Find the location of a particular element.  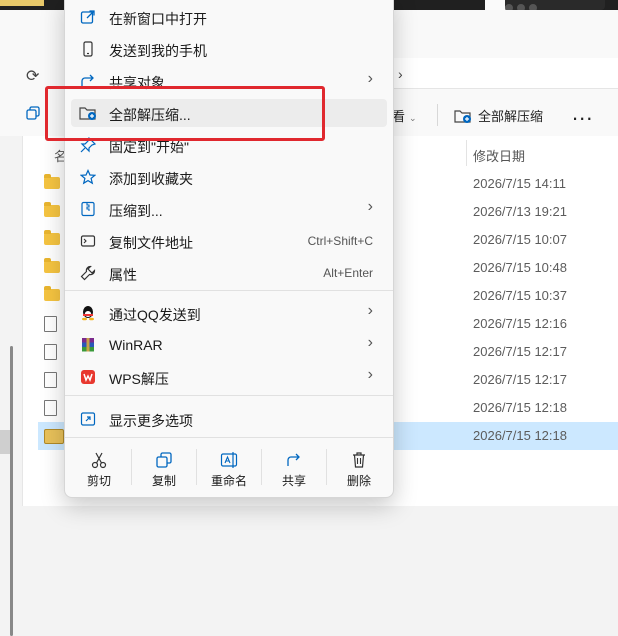

menu-item-show-more-options: 显示更多选项 is located at coordinates (229, 419).